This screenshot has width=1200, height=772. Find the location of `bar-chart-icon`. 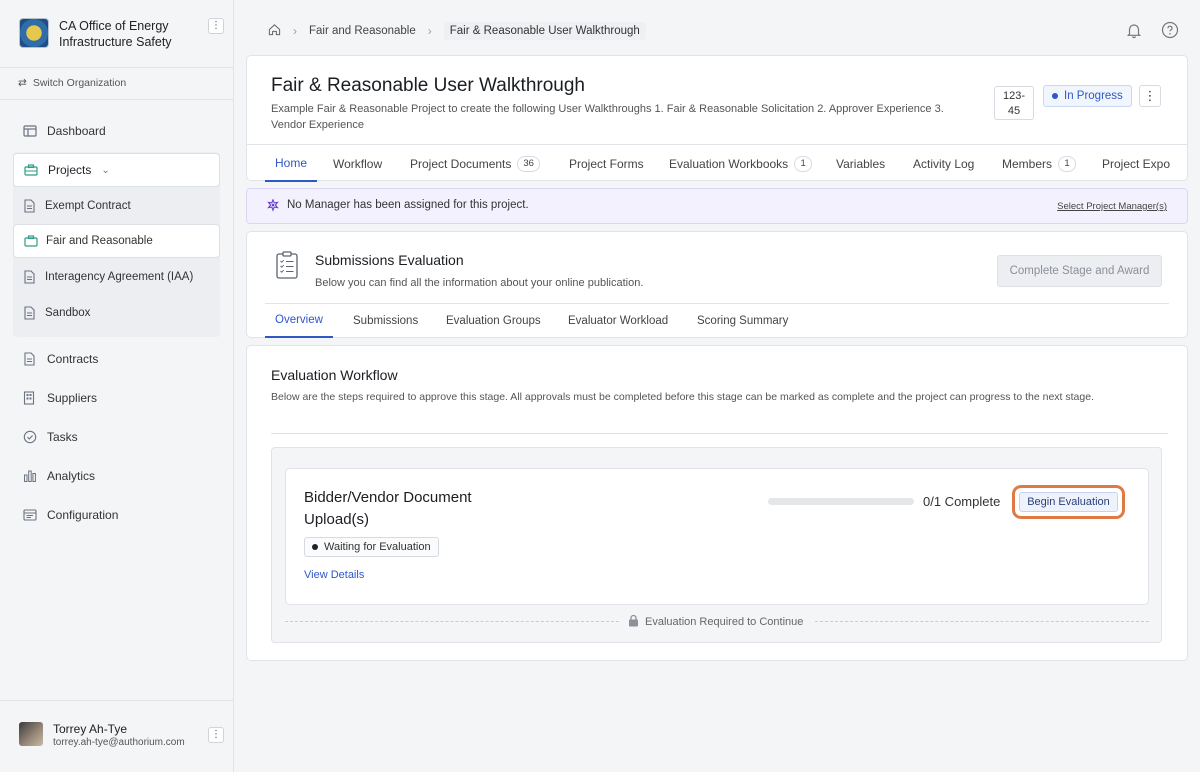

bar-chart-icon is located at coordinates (30, 476).